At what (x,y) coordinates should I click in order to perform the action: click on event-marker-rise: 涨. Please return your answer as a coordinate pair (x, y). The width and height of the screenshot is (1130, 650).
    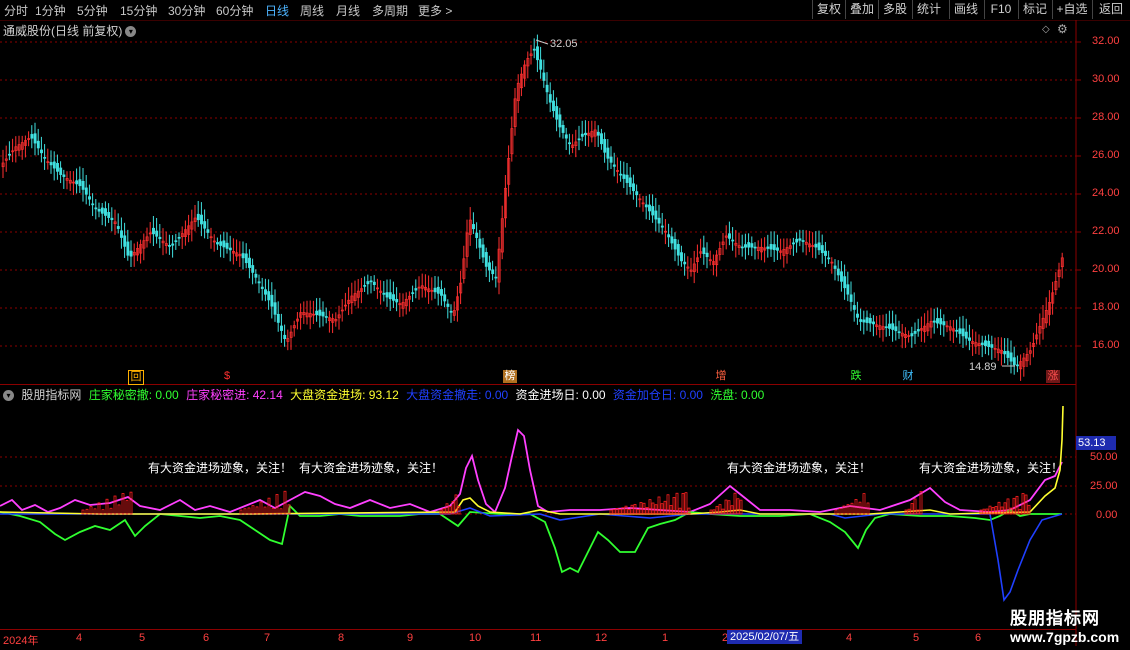
    Looking at the image, I should click on (1053, 376).